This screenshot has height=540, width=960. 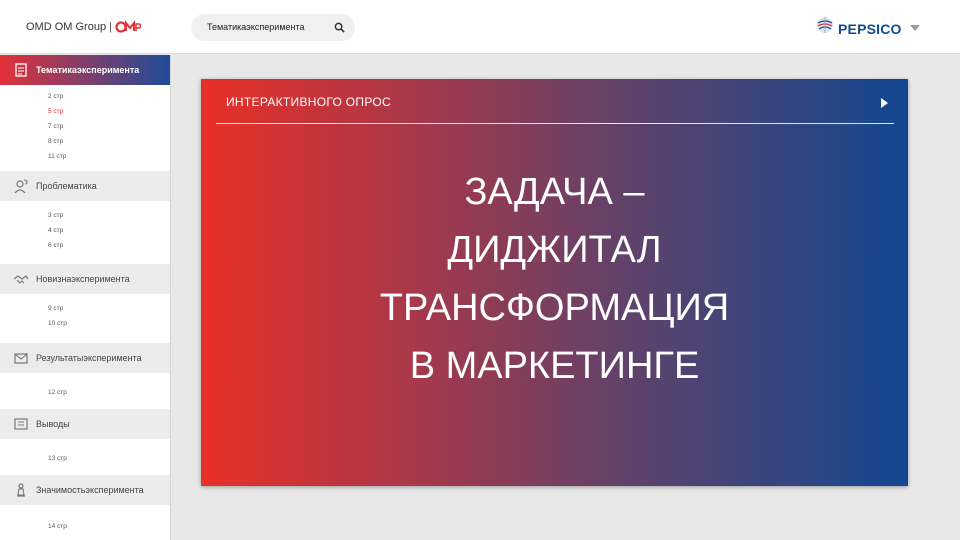 I want to click on sidebar-section-label: Значимостьэксперимента, so click(x=90, y=490).